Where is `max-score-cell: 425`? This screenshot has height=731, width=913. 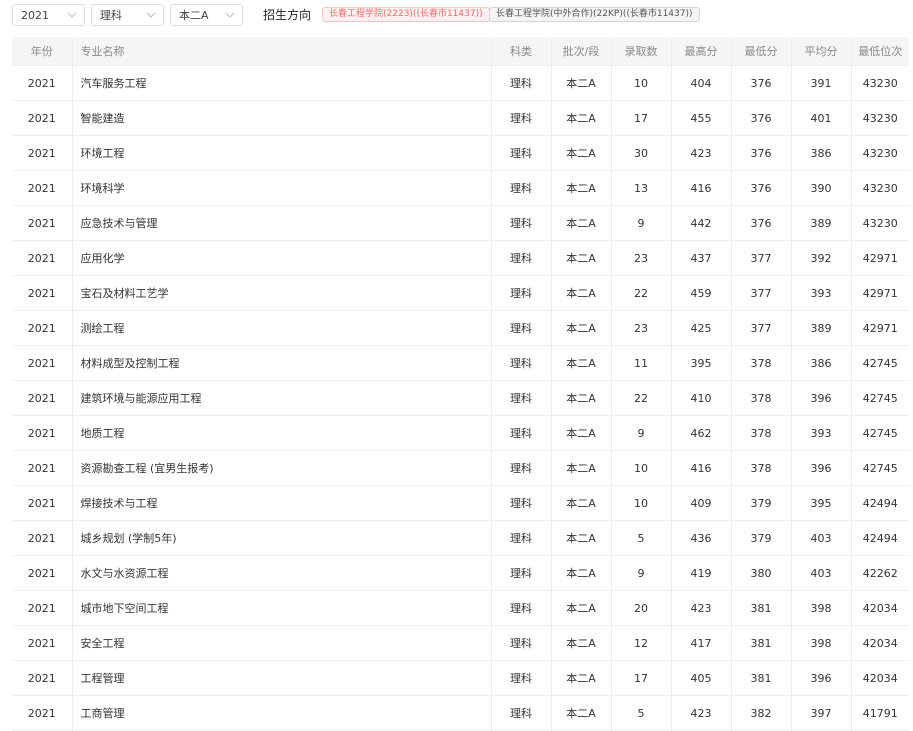 max-score-cell: 425 is located at coordinates (701, 328).